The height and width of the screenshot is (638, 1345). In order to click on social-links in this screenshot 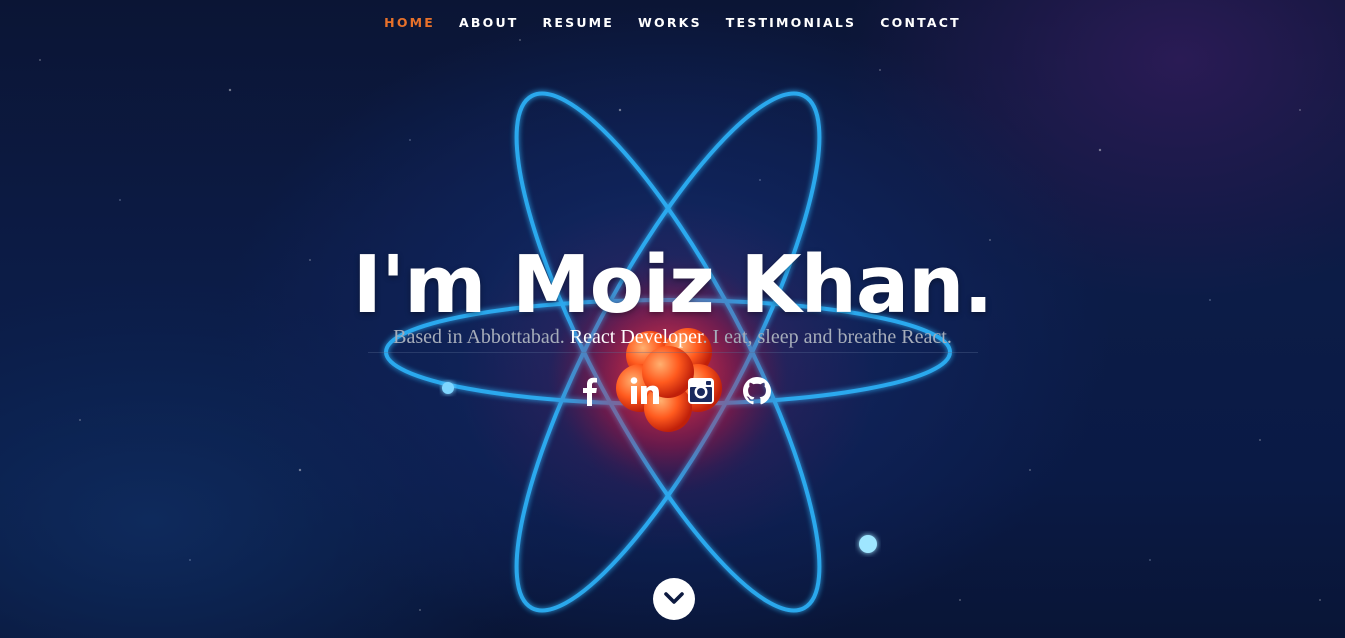, I will do `click(672, 391)`.